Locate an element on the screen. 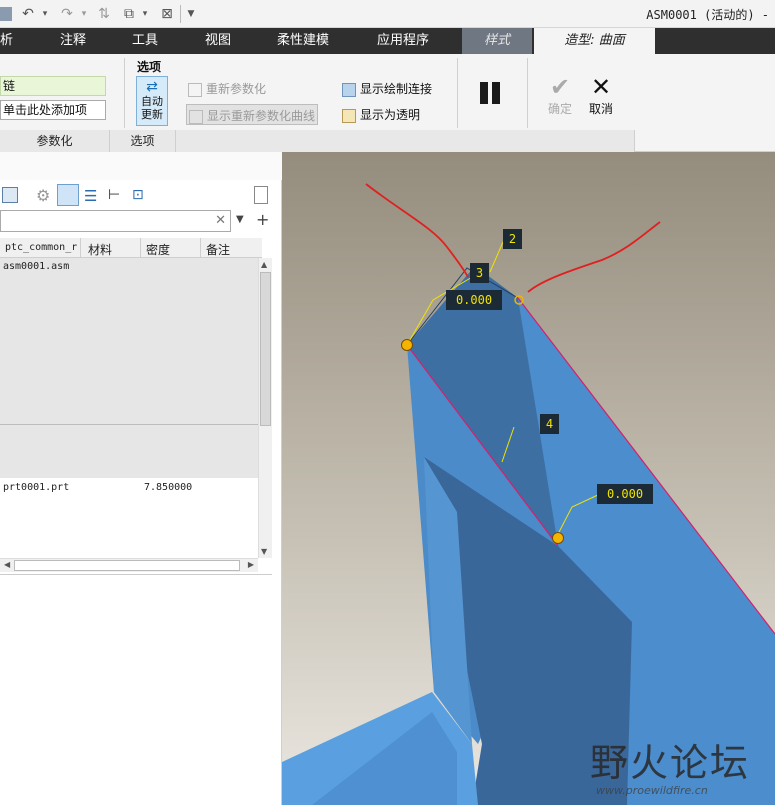 The width and height of the screenshot is (775, 805). chain-field: 链 is located at coordinates (53, 86).